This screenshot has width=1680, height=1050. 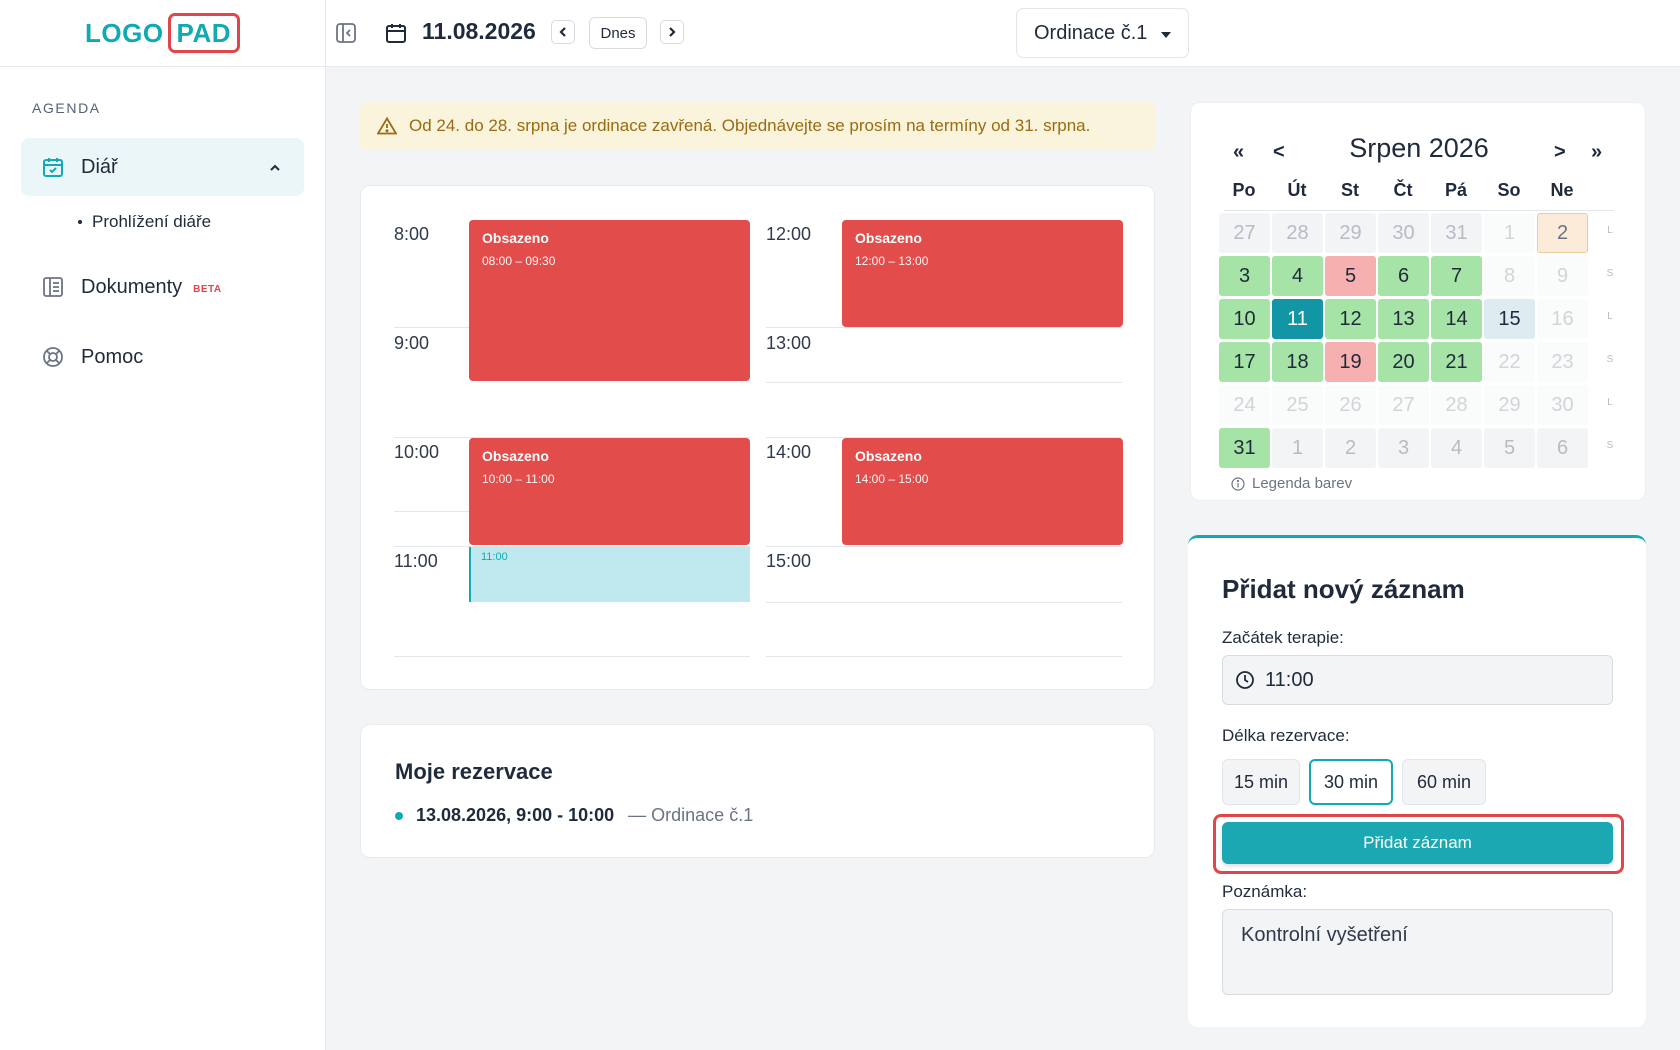 I want to click on chevron-right-icon, so click(x=672, y=32).